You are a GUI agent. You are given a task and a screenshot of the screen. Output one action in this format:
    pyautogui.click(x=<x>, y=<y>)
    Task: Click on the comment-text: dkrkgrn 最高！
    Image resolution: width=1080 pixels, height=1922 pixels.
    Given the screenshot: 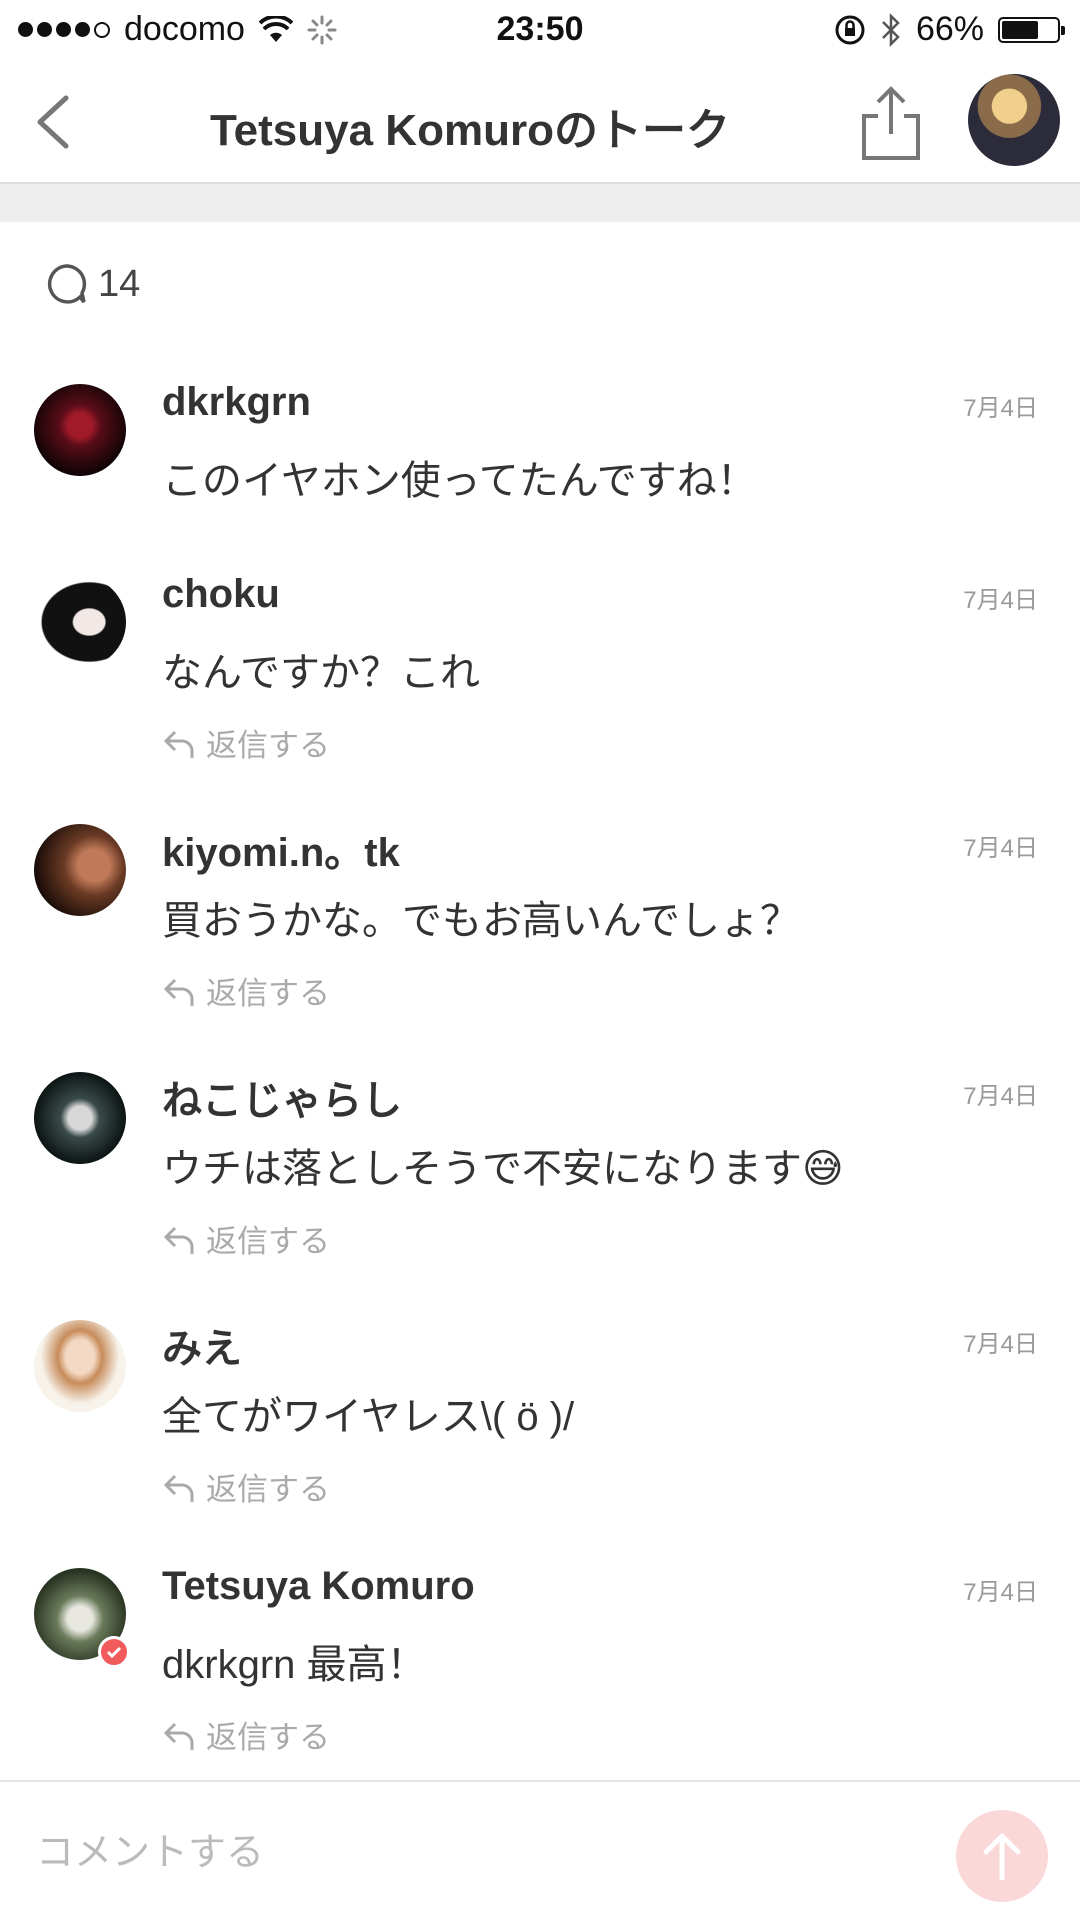 What is the action you would take?
    pyautogui.click(x=294, y=1665)
    